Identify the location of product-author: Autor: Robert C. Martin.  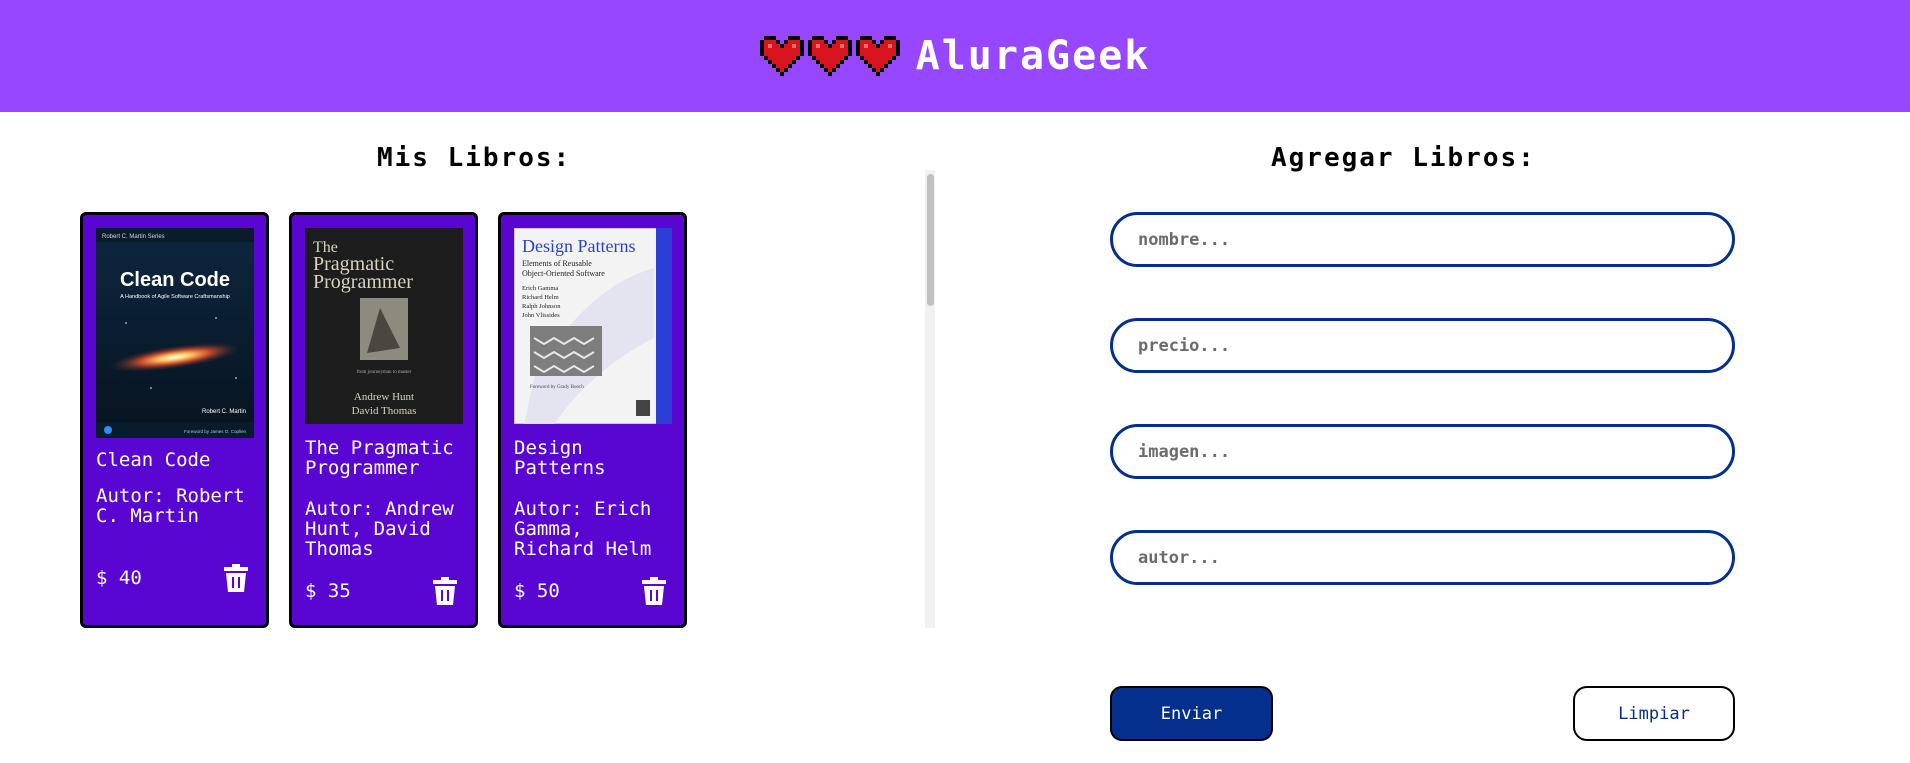
(170, 506).